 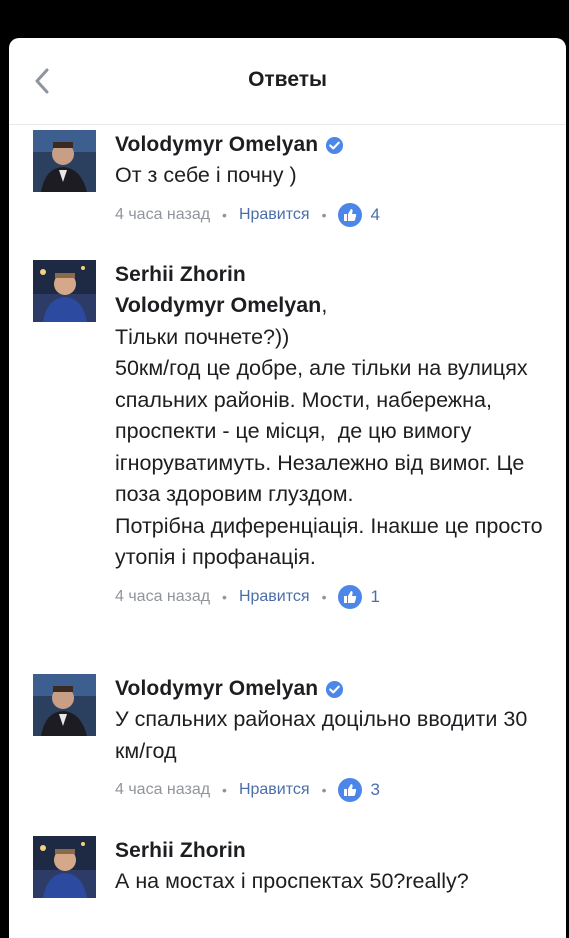 What do you see at coordinates (374, 790) in the screenshot?
I see `like-count: 3` at bounding box center [374, 790].